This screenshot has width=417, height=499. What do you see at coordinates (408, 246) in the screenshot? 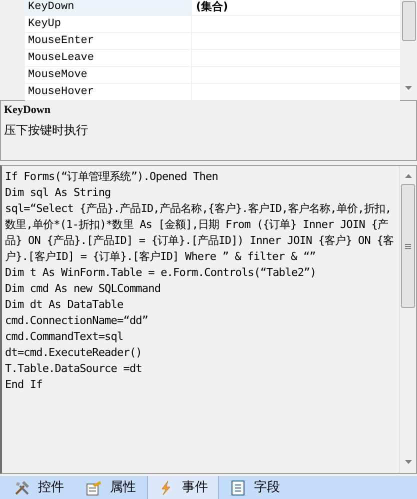
I see `grip-icon` at bounding box center [408, 246].